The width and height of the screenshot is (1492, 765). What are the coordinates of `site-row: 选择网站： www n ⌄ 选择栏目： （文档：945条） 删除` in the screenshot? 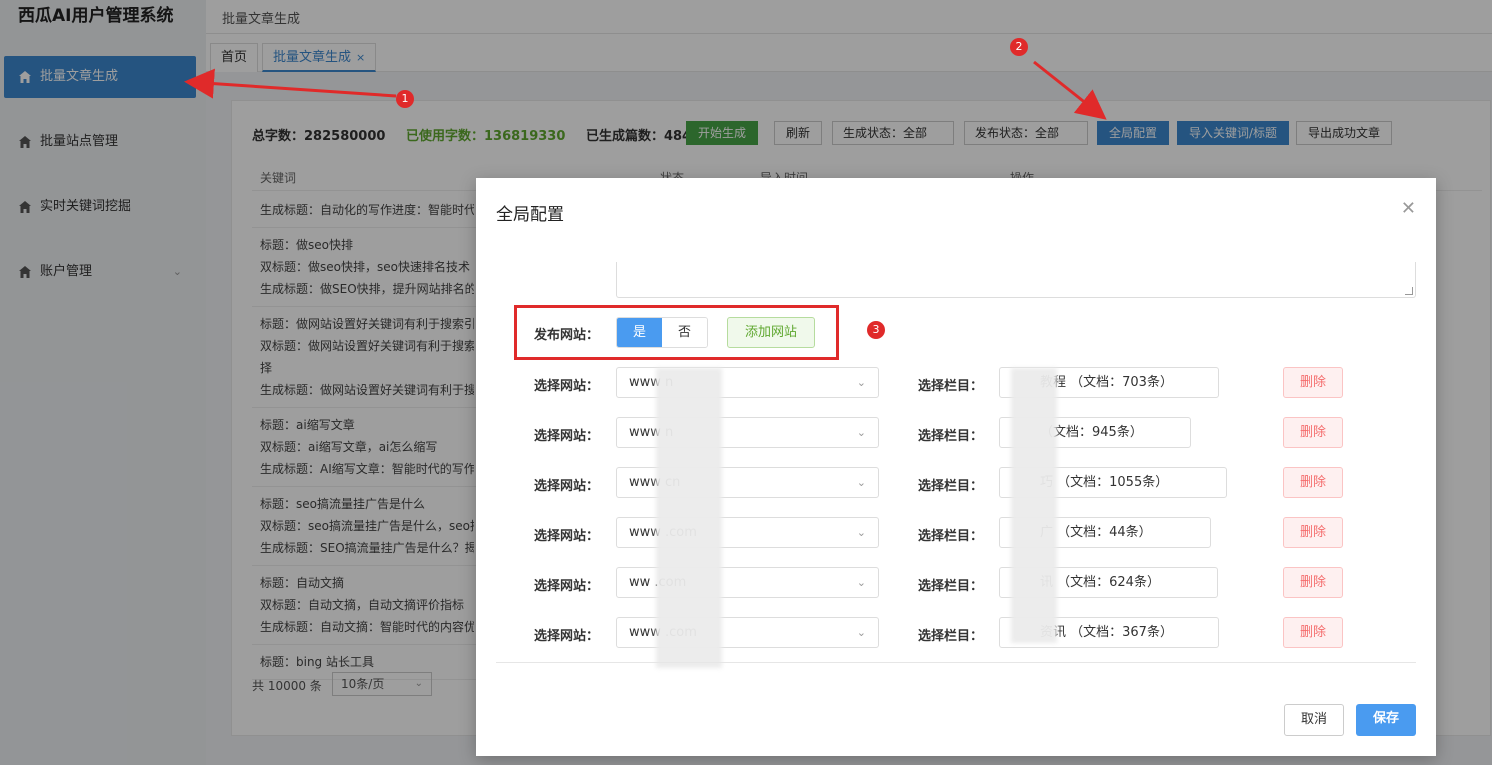 It's located at (956, 433).